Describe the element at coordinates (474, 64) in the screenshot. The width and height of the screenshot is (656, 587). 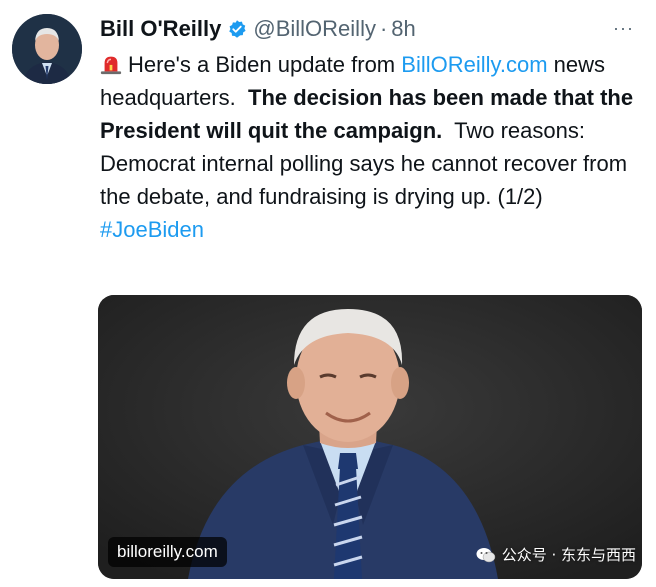
I see `tweet-link: BillOReilly.com` at that location.